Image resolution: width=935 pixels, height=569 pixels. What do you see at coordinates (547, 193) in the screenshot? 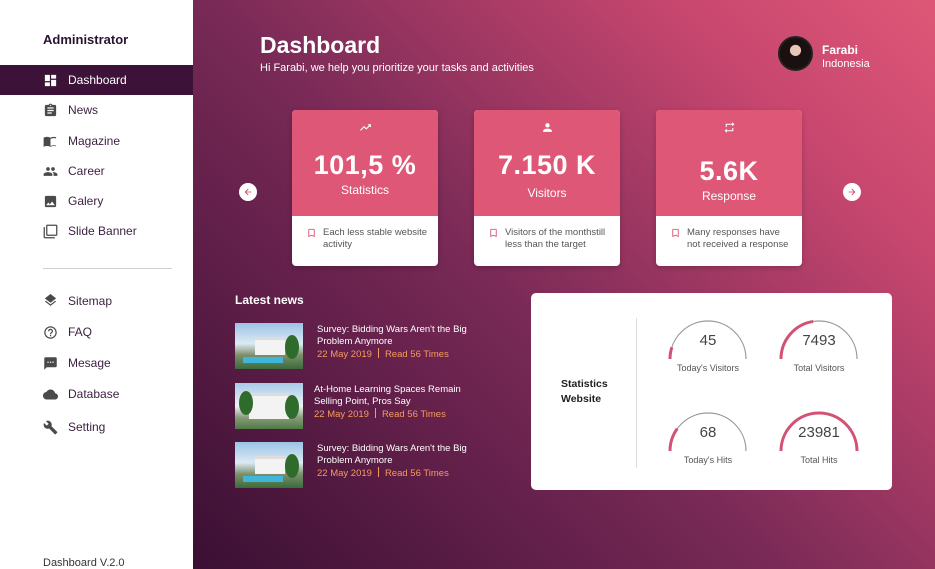
I see `stat-card-label: Visitors` at bounding box center [547, 193].